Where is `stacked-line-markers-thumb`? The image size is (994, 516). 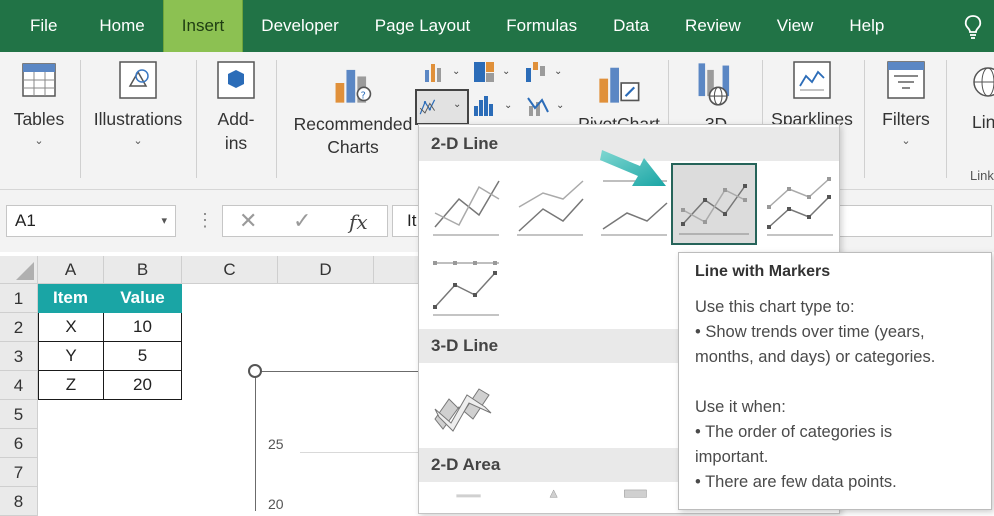
stacked-line-markers-thumb is located at coordinates (804, 207).